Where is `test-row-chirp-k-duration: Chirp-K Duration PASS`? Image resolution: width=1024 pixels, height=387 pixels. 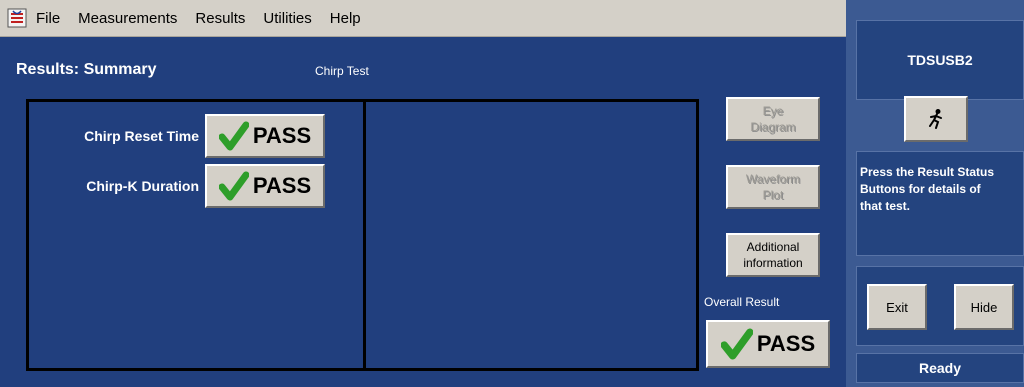
test-row-chirp-k-duration: Chirp-K Duration PASS is located at coordinates (179, 186).